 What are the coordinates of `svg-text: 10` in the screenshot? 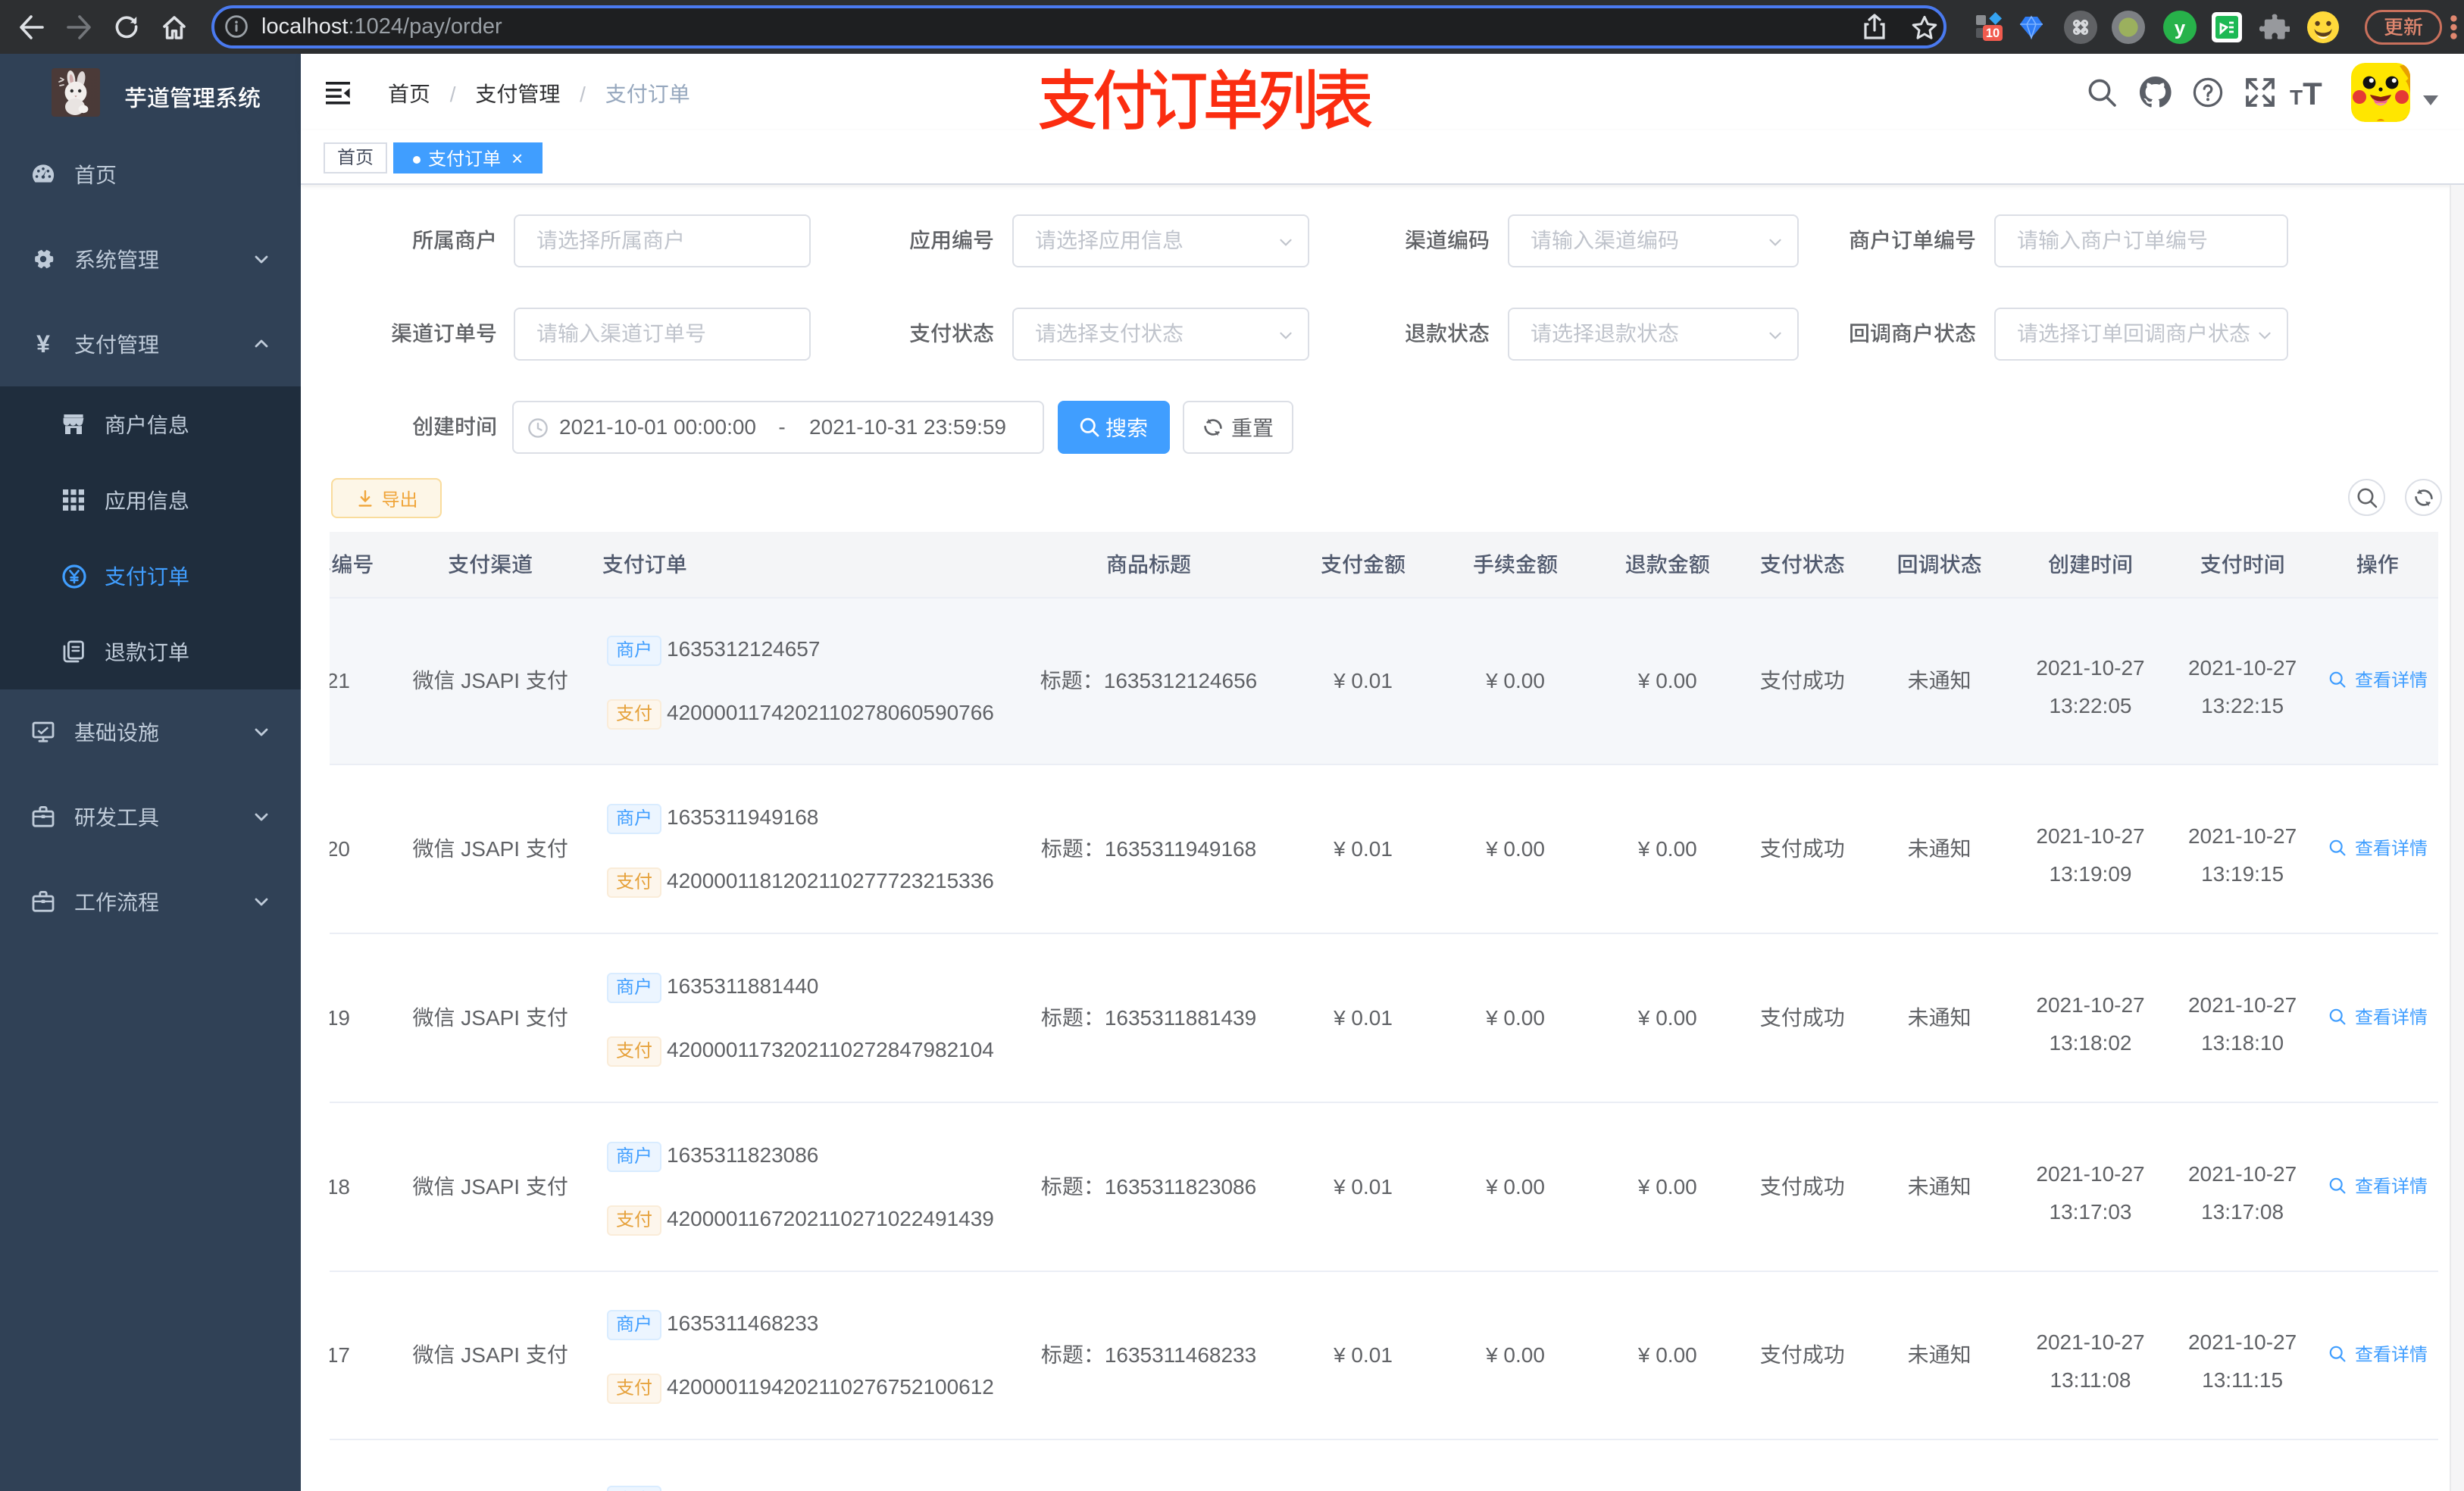 It's located at (1993, 33).